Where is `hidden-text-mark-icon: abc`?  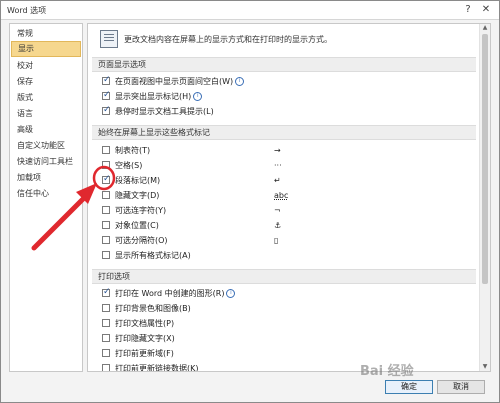 hidden-text-mark-icon: abc is located at coordinates (281, 195).